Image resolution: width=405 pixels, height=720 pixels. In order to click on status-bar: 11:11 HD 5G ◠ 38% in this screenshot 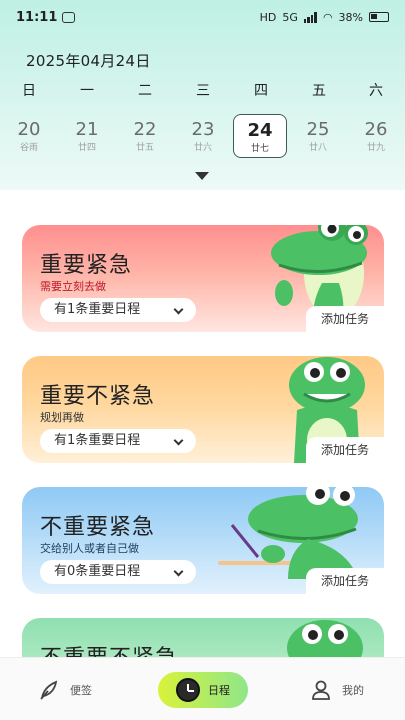, I will do `click(202, 17)`.